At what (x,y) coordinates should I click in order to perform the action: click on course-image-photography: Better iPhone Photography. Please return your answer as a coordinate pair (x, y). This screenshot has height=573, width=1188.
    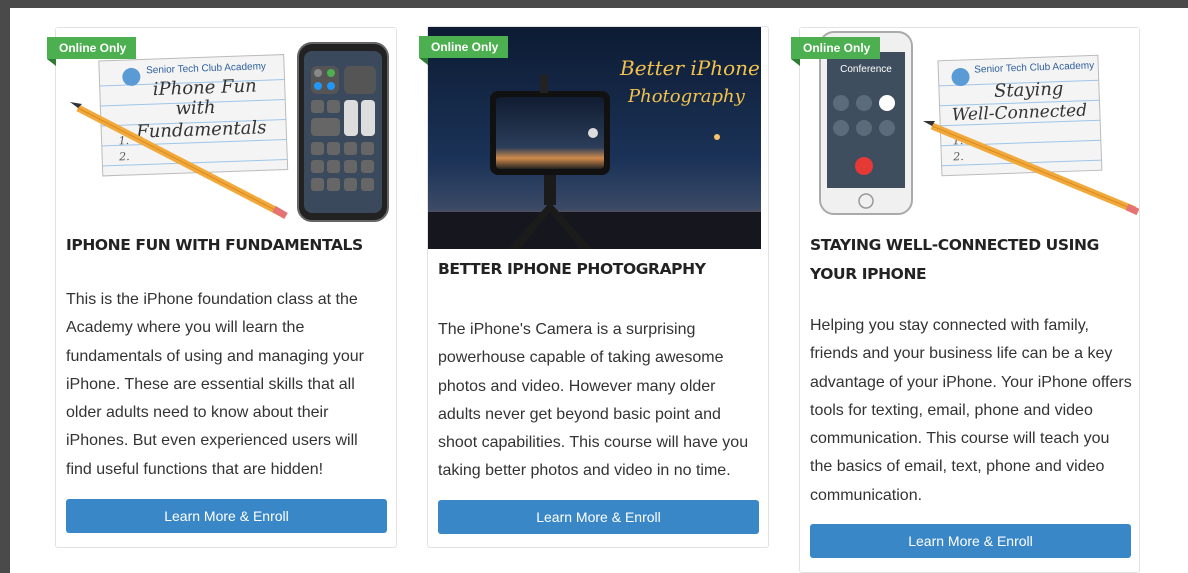
    Looking at the image, I should click on (594, 138).